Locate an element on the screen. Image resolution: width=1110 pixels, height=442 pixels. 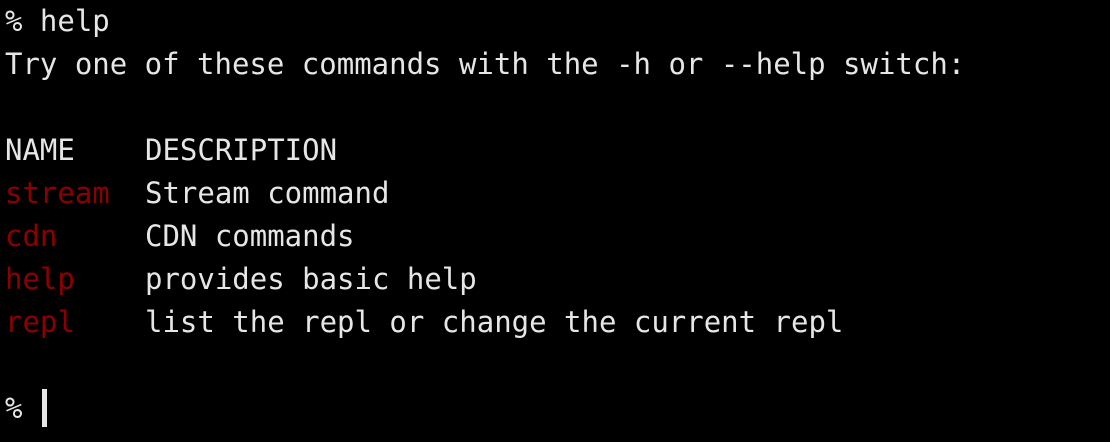
prompt-symbol: % is located at coordinates (22, 408).